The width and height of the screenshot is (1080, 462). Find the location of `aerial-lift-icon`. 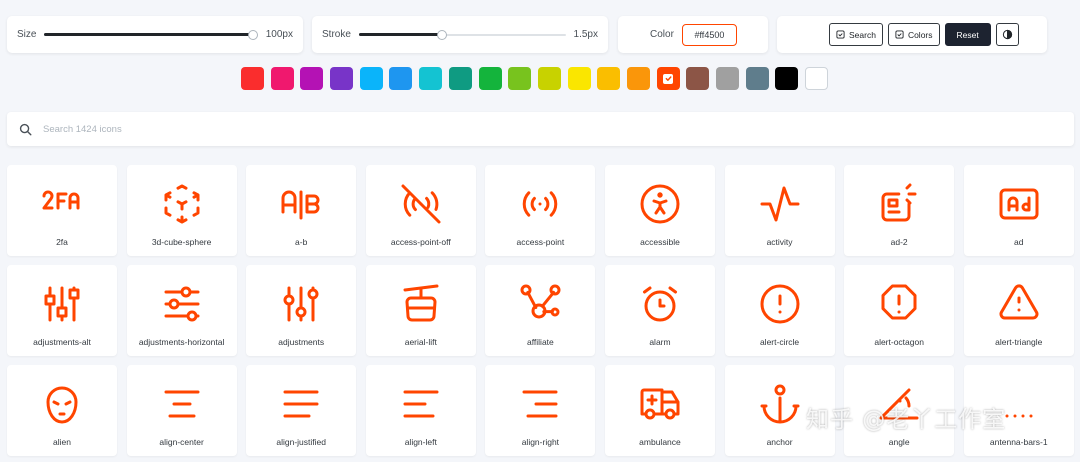

aerial-lift-icon is located at coordinates (421, 304).